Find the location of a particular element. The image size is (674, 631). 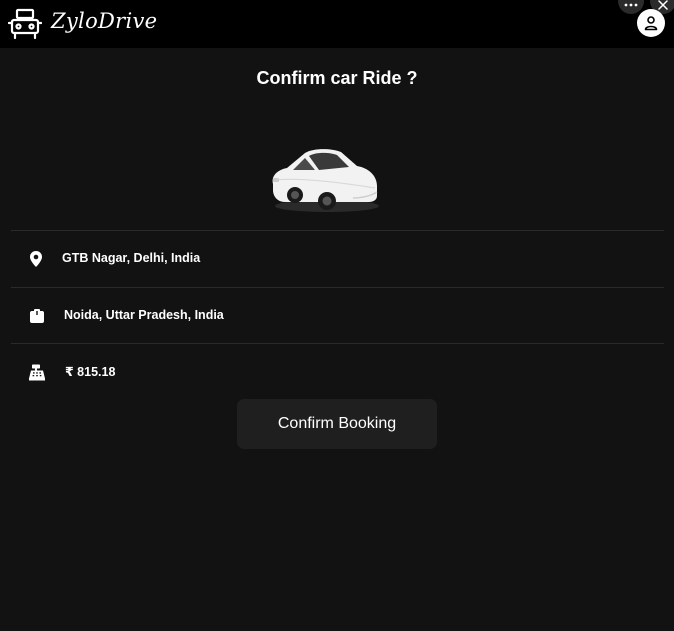

destination-row: Noida, Uttar Pradesh, India is located at coordinates (337, 316).